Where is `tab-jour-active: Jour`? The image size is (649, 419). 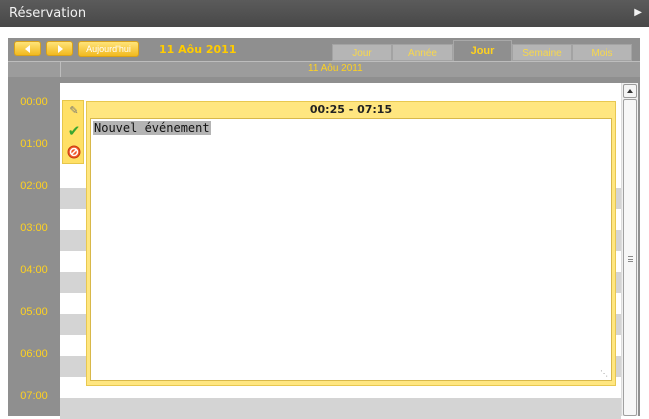 tab-jour-active: Jour is located at coordinates (482, 50).